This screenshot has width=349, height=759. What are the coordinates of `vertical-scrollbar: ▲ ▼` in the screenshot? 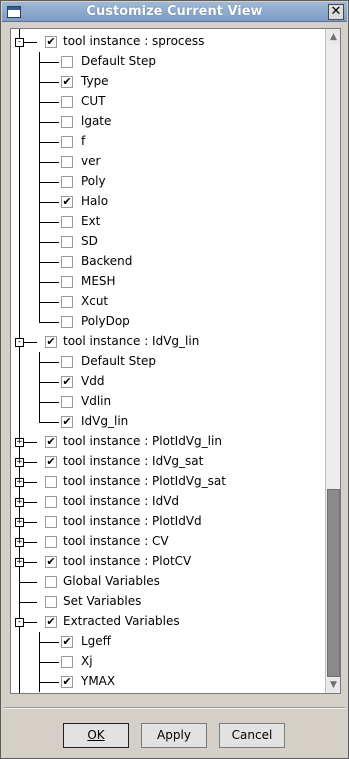 It's located at (332, 361).